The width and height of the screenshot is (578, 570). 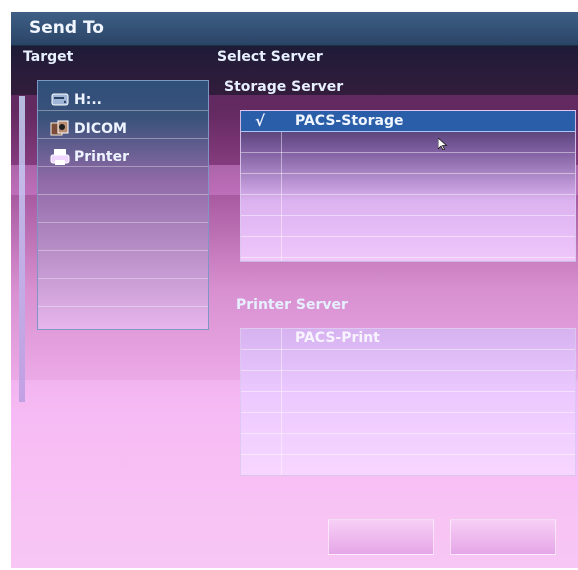 What do you see at coordinates (408, 339) in the screenshot?
I see `printer-server-row: PACS-Print` at bounding box center [408, 339].